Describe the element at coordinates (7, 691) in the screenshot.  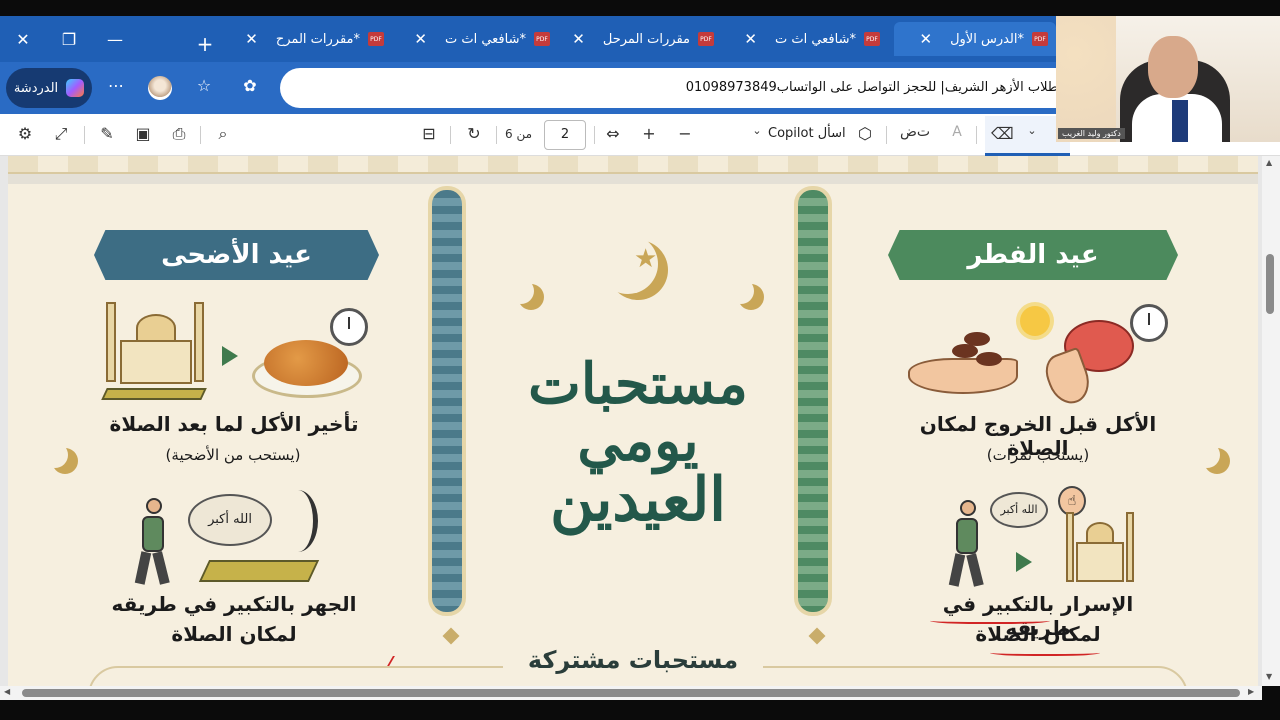
I see `scroll-left-icon: ◀` at that location.